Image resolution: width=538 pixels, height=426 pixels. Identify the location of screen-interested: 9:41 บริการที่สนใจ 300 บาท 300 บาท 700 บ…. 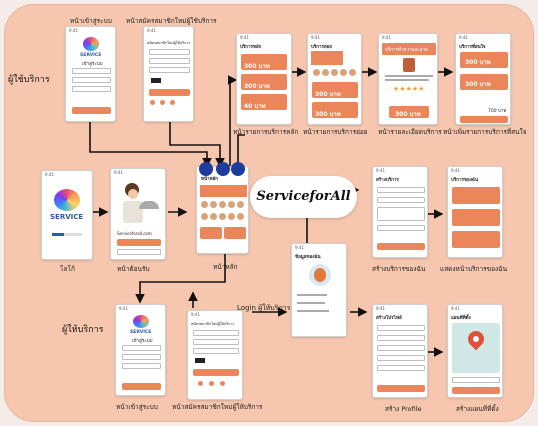
(483, 79).